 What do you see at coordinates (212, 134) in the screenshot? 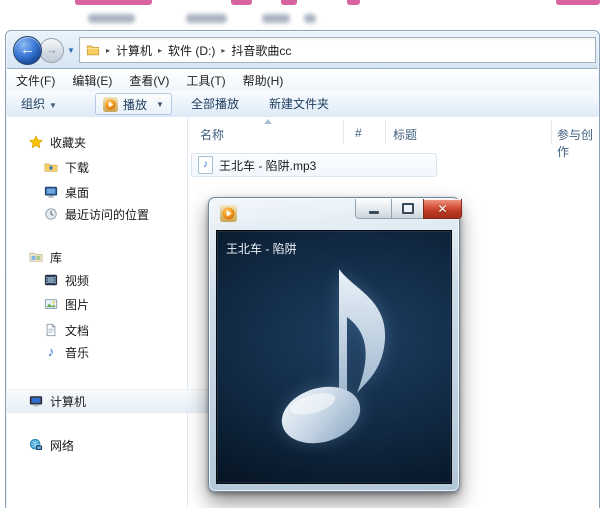
I see `column-header-name: 名称` at bounding box center [212, 134].